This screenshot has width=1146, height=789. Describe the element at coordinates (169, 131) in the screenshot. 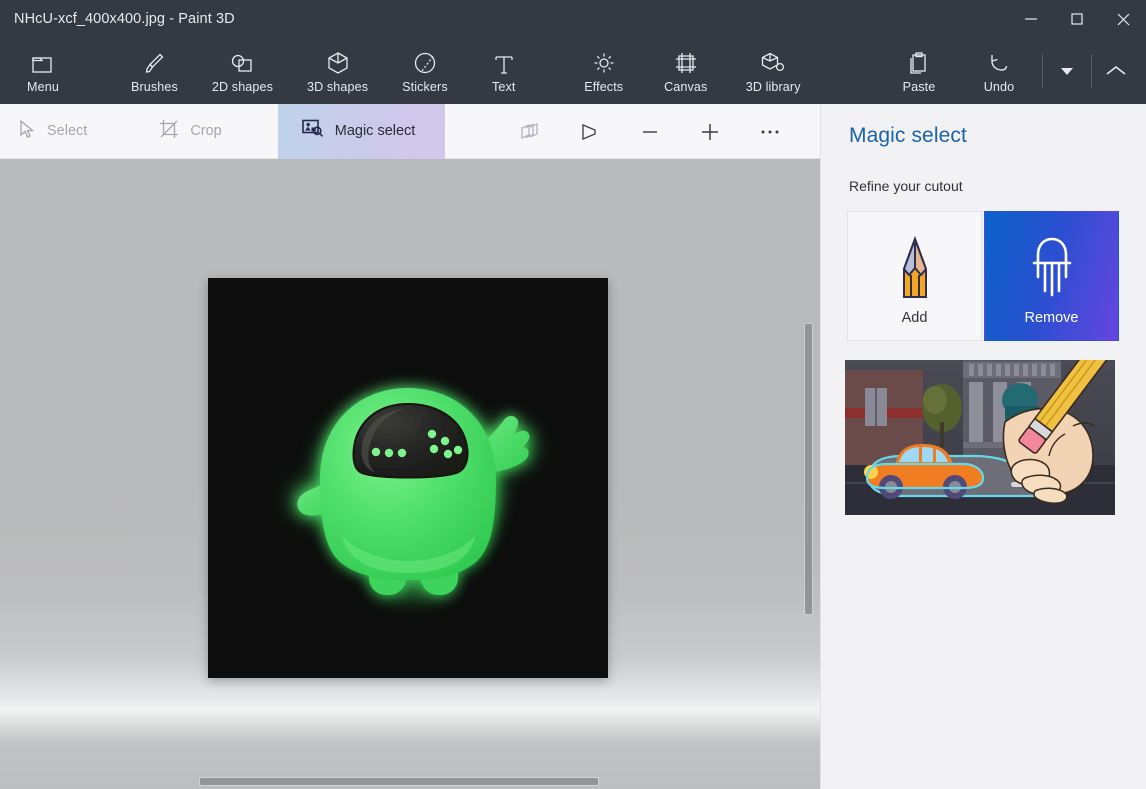

I see `crop-icon` at that location.